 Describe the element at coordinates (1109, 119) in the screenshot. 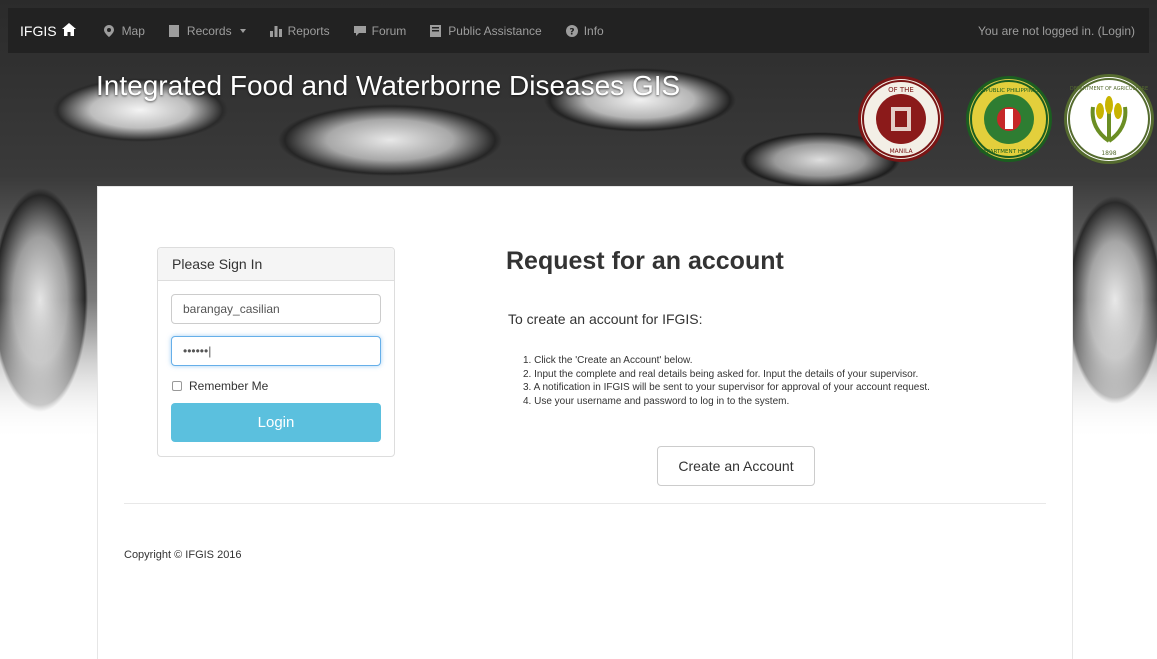

I see `da-seal: DEPARTMENT OF AGRICULTURE 1898` at that location.